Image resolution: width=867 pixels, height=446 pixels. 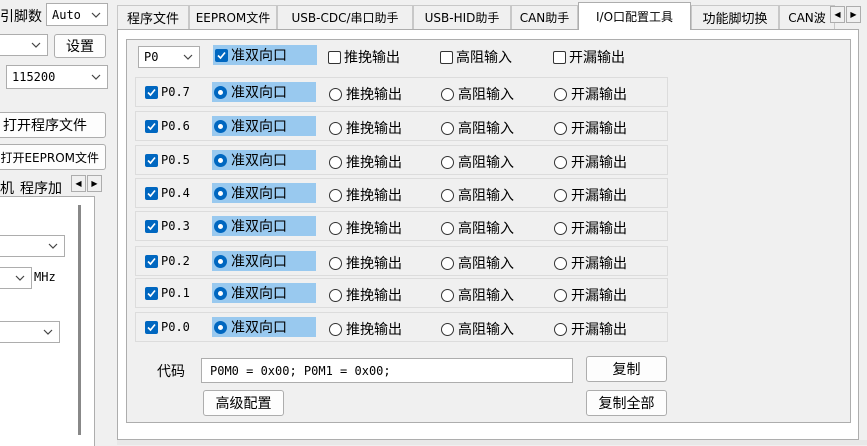 I want to click on port-select-left, so click(x=24, y=45).